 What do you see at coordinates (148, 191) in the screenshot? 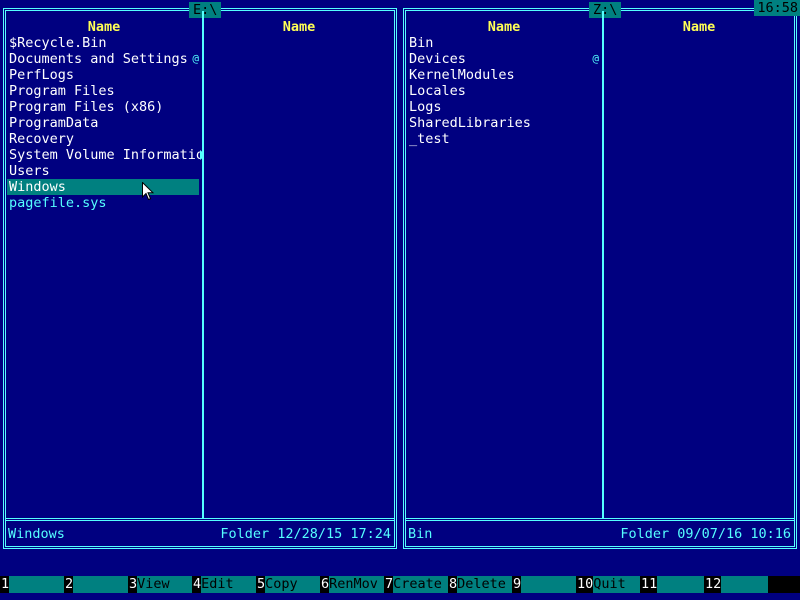
I see `mouse-pointer-icon` at bounding box center [148, 191].